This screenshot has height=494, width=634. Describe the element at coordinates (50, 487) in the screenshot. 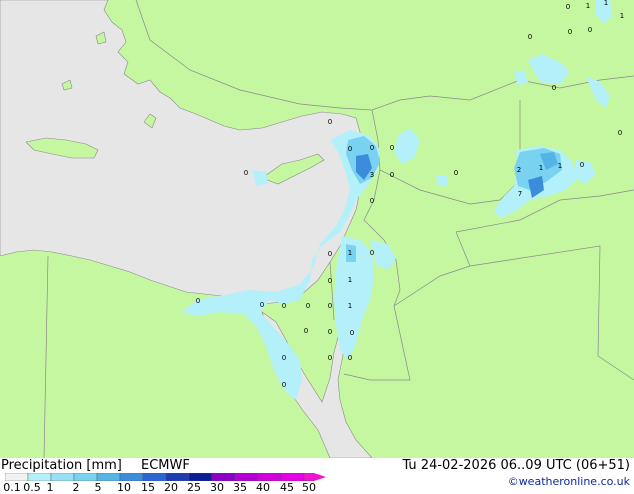

I see `legend-tick-label: 1` at that location.